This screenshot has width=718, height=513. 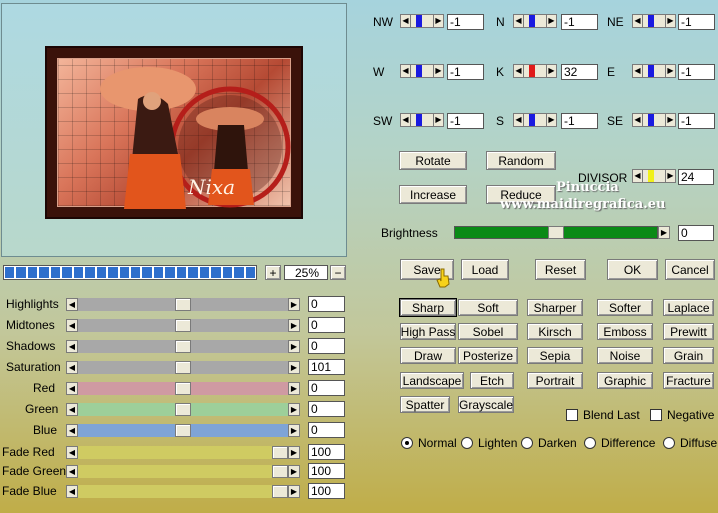 What do you see at coordinates (688, 307) in the screenshot?
I see `preset-button: Laplace` at bounding box center [688, 307].